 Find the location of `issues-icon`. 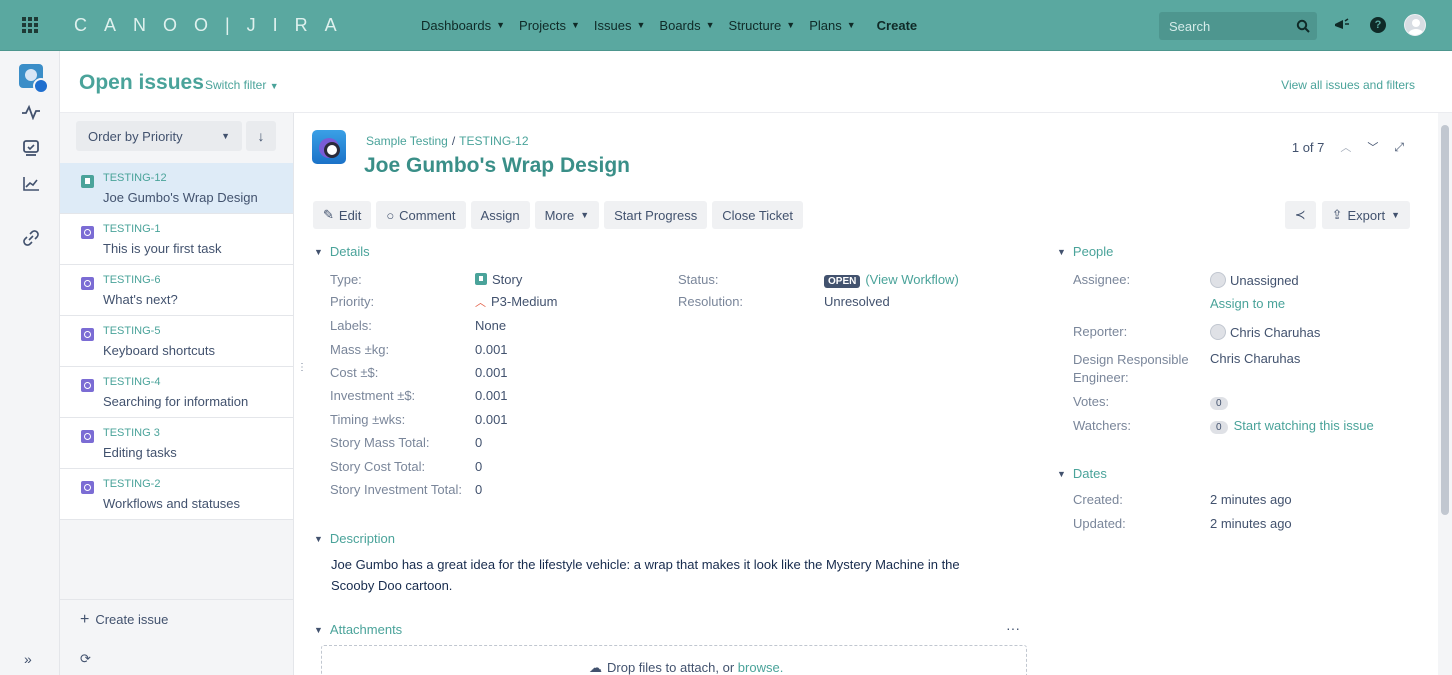

issues-icon is located at coordinates (31, 148).